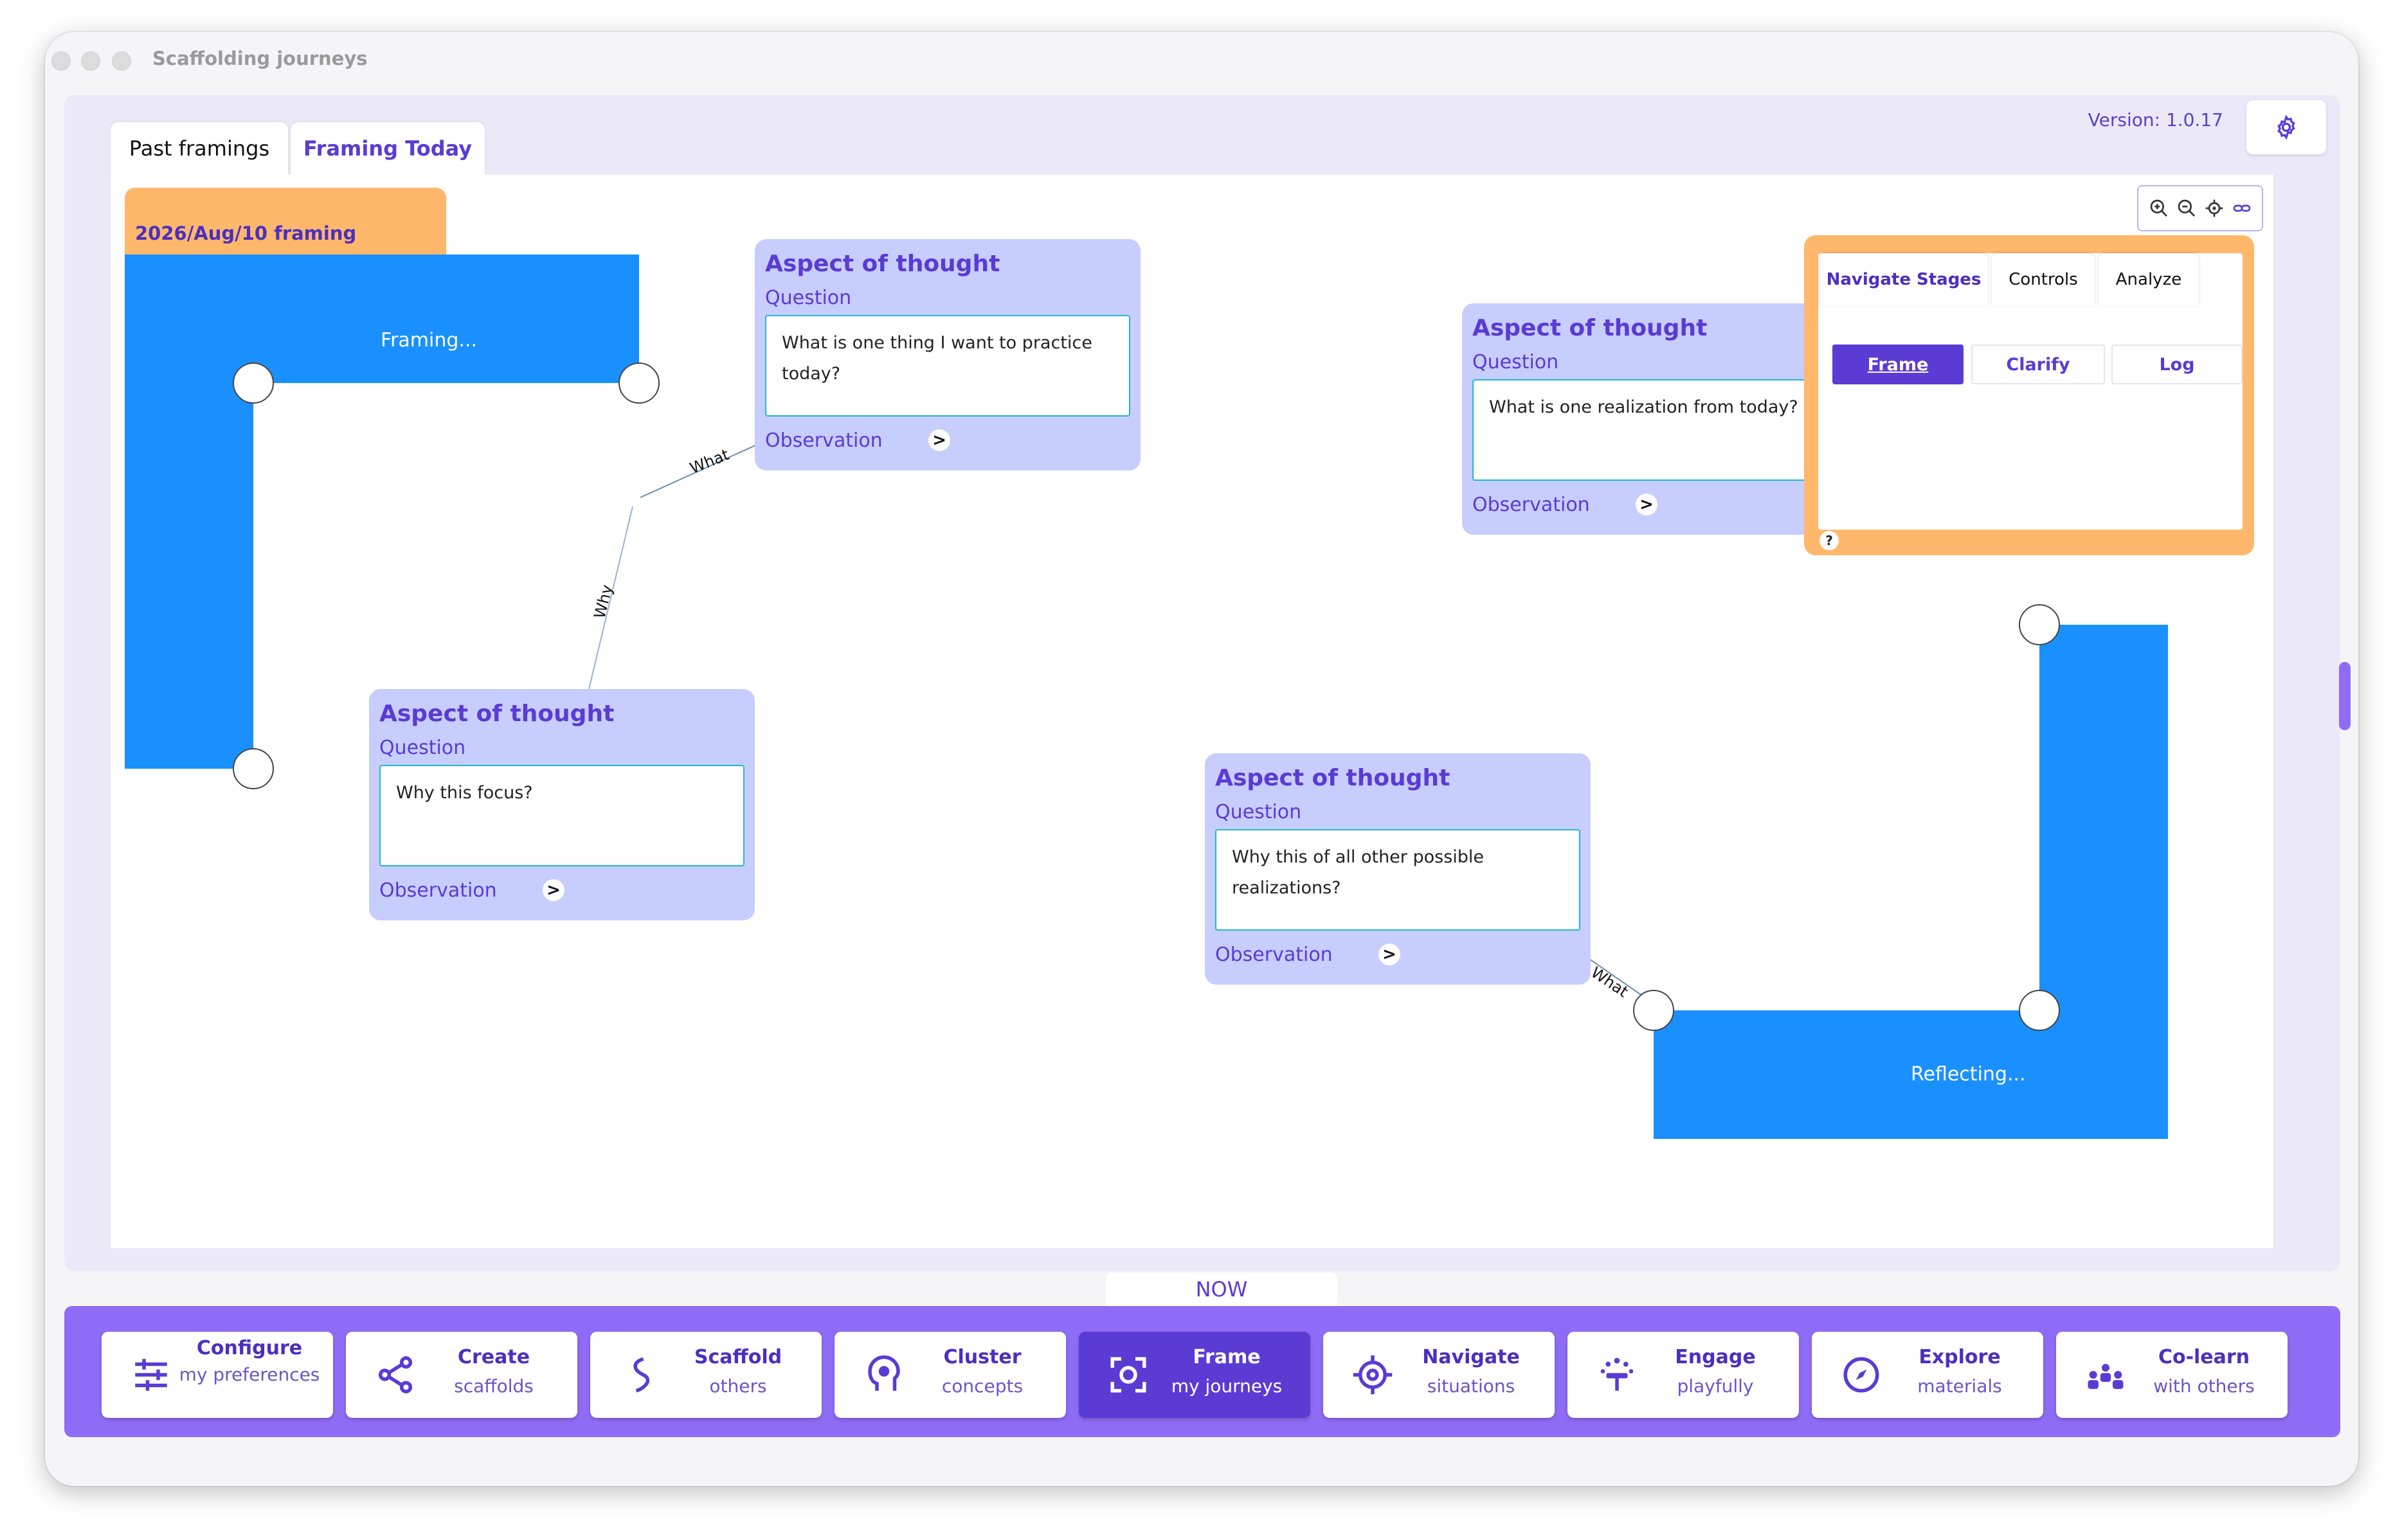 The width and height of the screenshot is (2402, 1540). I want to click on nav-sub-label: playfully, so click(1715, 1386).